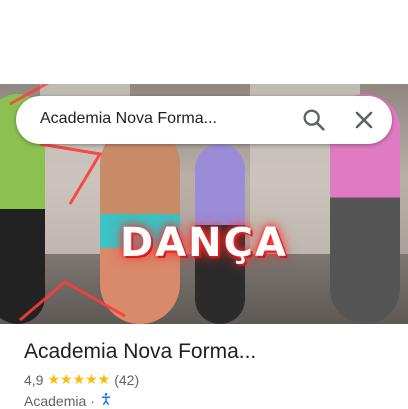 The width and height of the screenshot is (408, 409). What do you see at coordinates (209, 400) in the screenshot?
I see `category-row: Academia ·` at bounding box center [209, 400].